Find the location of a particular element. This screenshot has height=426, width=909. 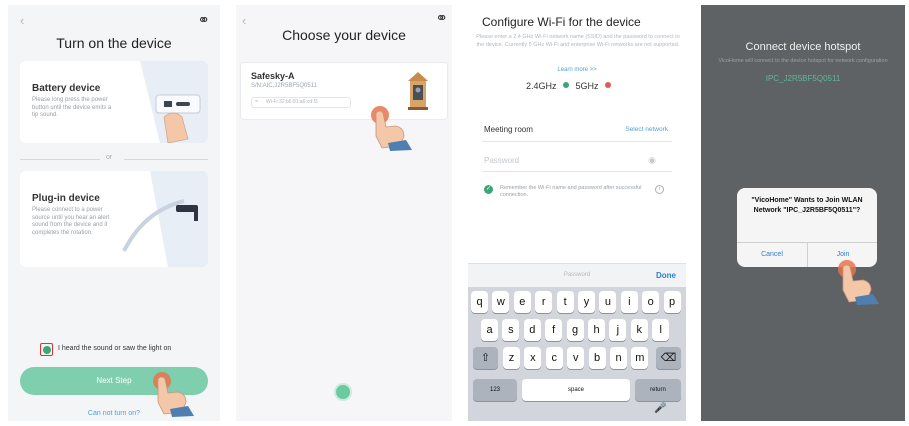

key-p: p is located at coordinates (672, 302).